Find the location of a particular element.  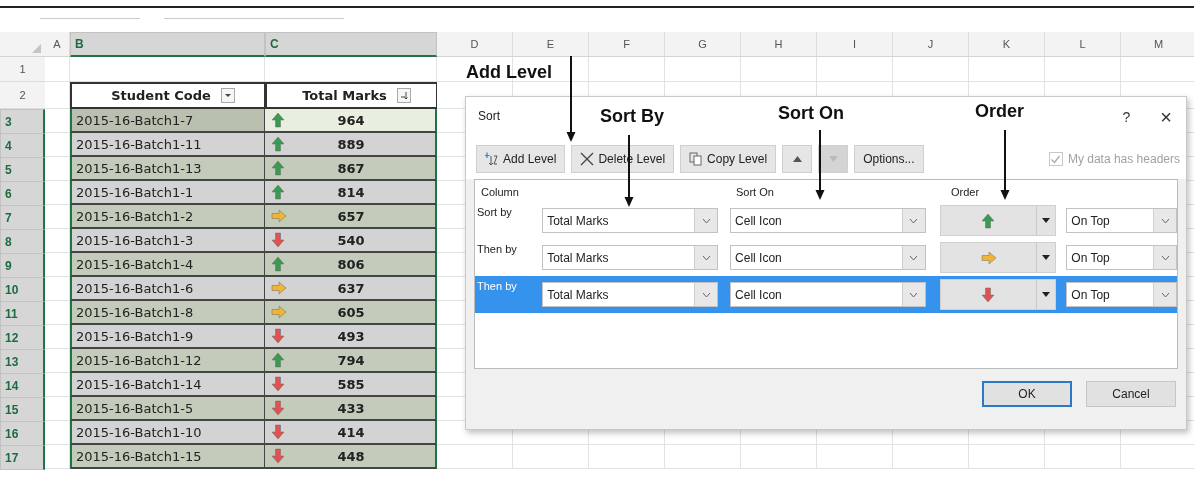

copy-level-button: Copy Level is located at coordinates (728, 159).